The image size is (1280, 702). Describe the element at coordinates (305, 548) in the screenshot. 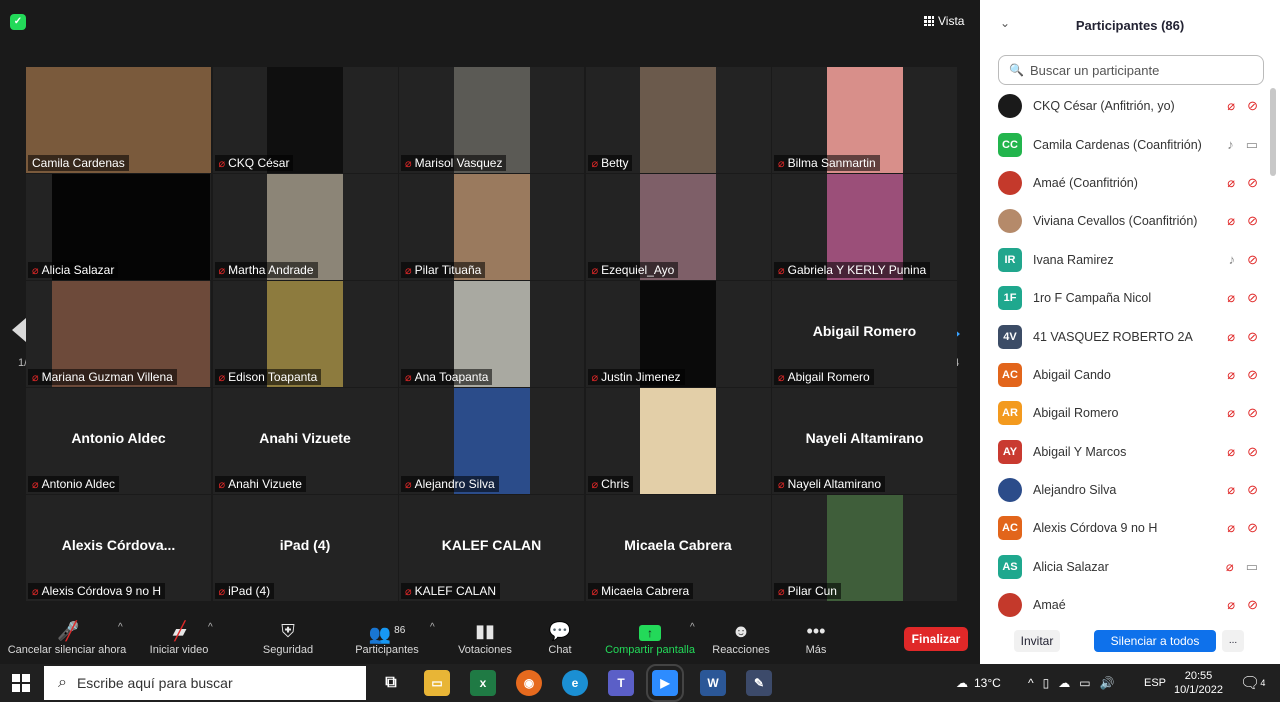

I see `video-tile: iPad (4) ⌀ iPad (4)` at that location.